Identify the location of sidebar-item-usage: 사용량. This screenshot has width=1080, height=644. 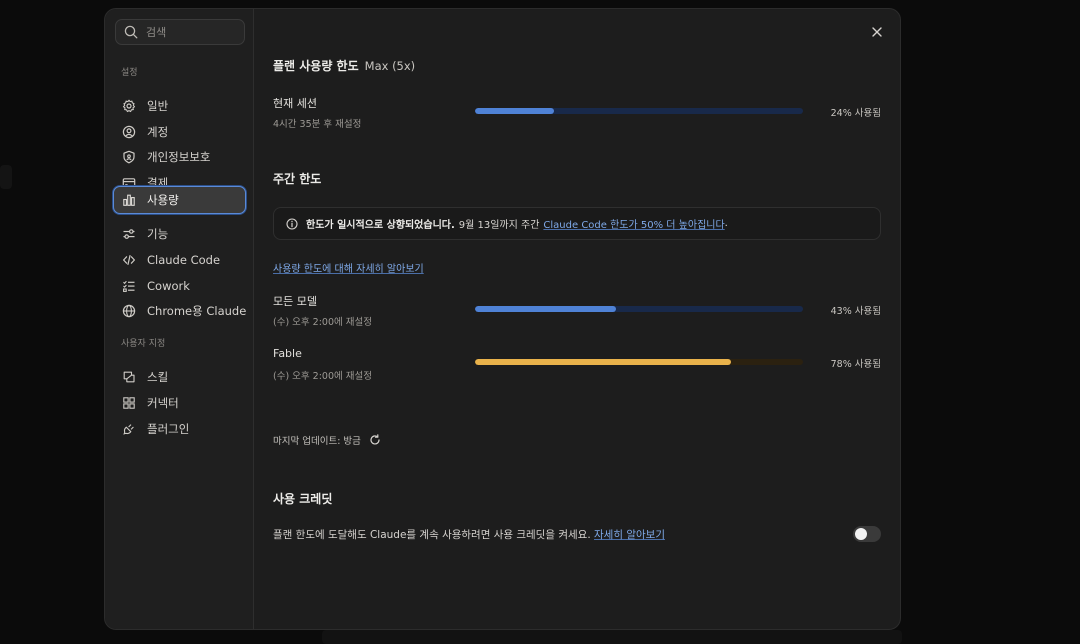
(179, 200).